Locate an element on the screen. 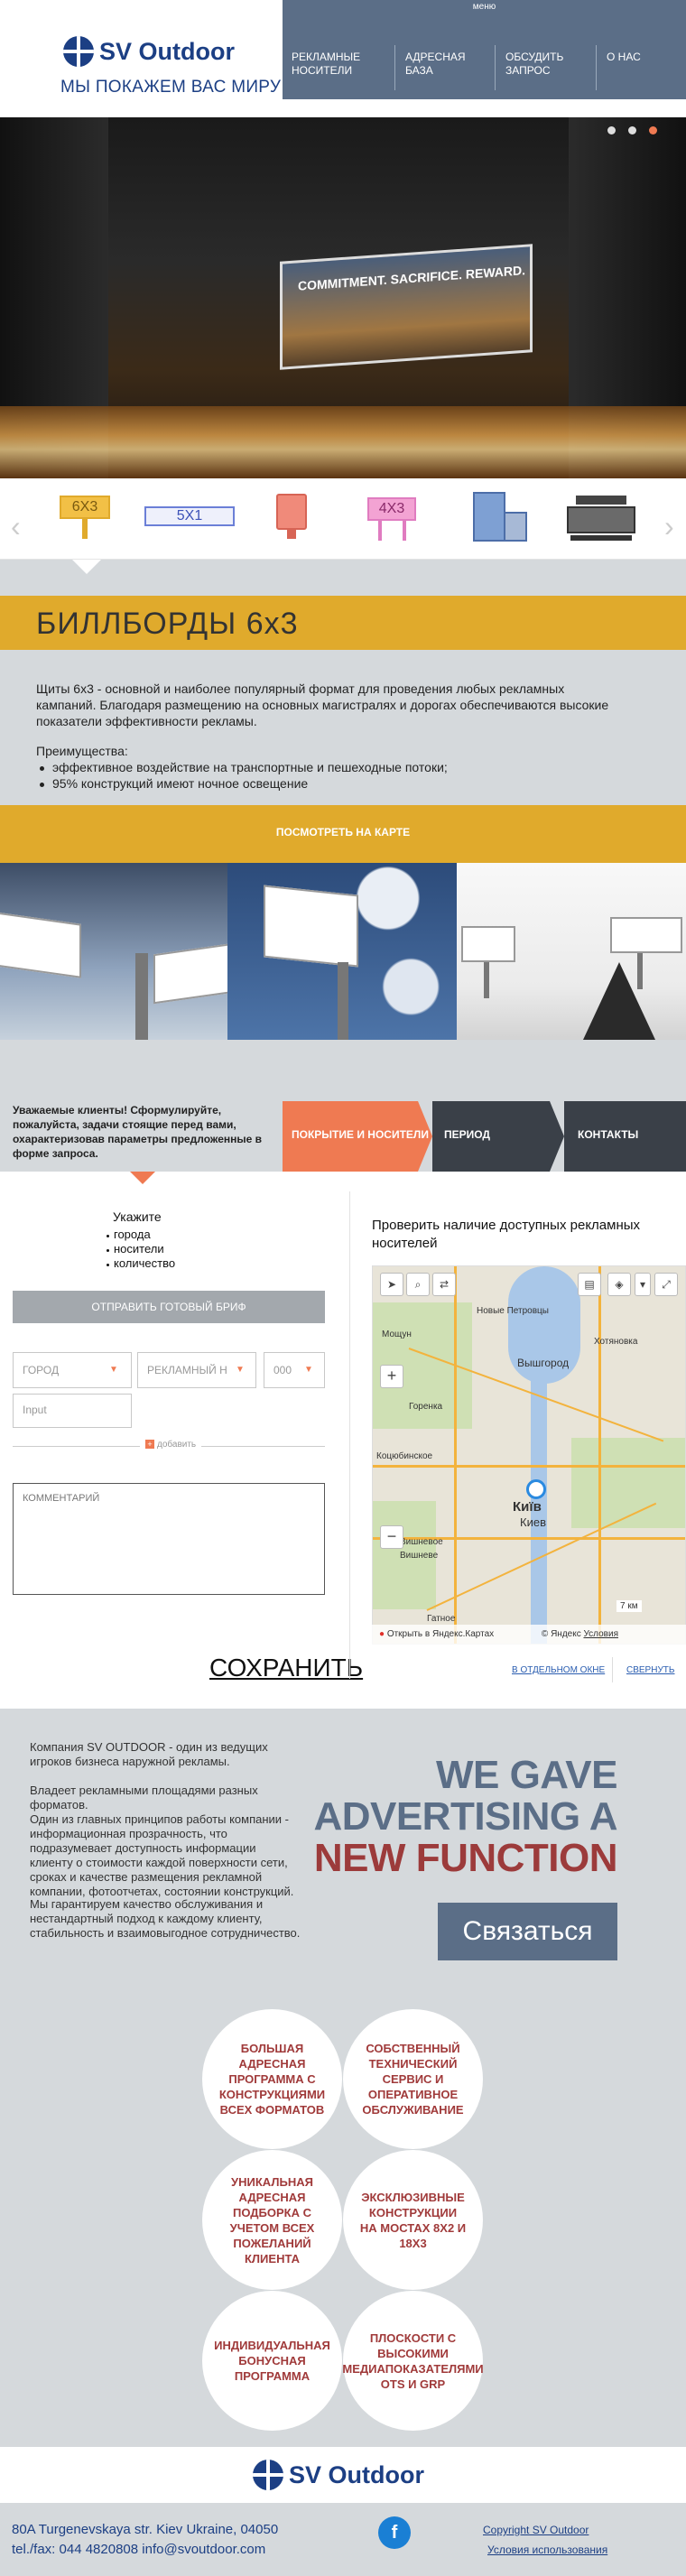 Image resolution: width=686 pixels, height=2576 pixels. yandex-pin-icon: ● is located at coordinates (382, 1634).